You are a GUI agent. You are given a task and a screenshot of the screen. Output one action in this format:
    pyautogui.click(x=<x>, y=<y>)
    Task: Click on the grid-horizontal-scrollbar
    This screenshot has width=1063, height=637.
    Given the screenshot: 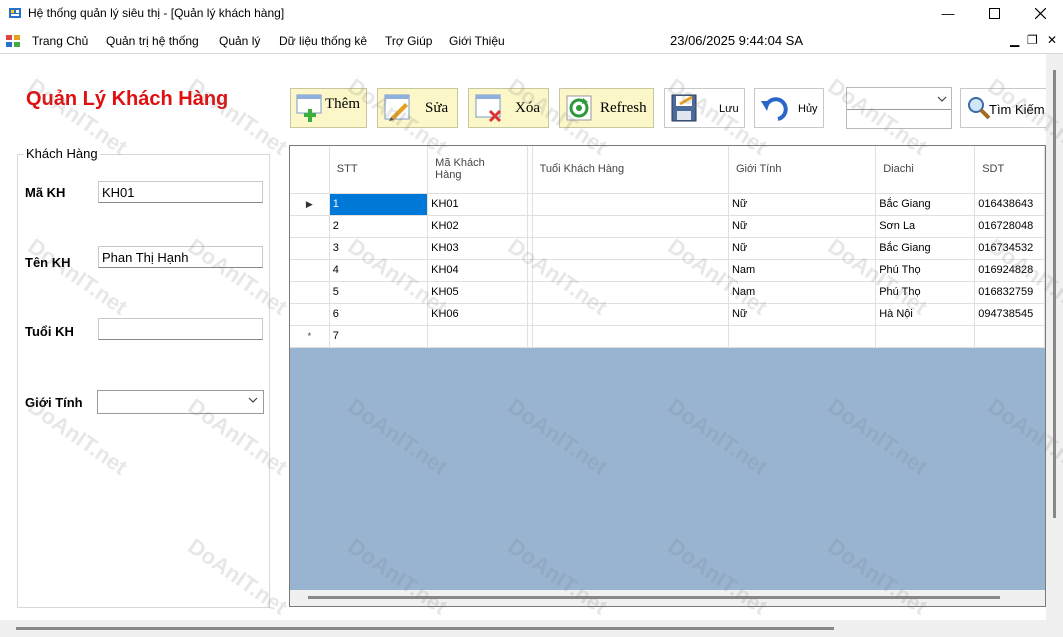 What is the action you would take?
    pyautogui.click(x=667, y=598)
    